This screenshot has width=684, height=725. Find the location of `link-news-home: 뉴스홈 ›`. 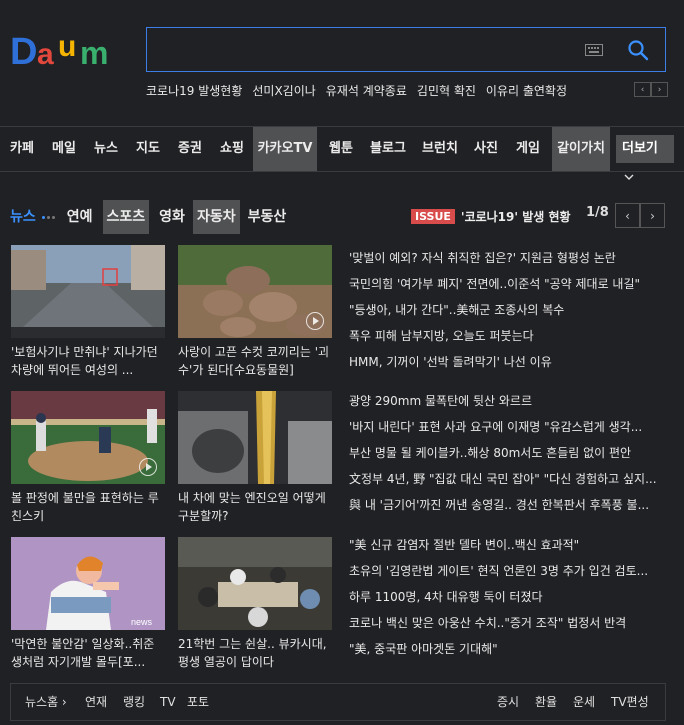

link-news-home: 뉴스홈 › is located at coordinates (46, 702).